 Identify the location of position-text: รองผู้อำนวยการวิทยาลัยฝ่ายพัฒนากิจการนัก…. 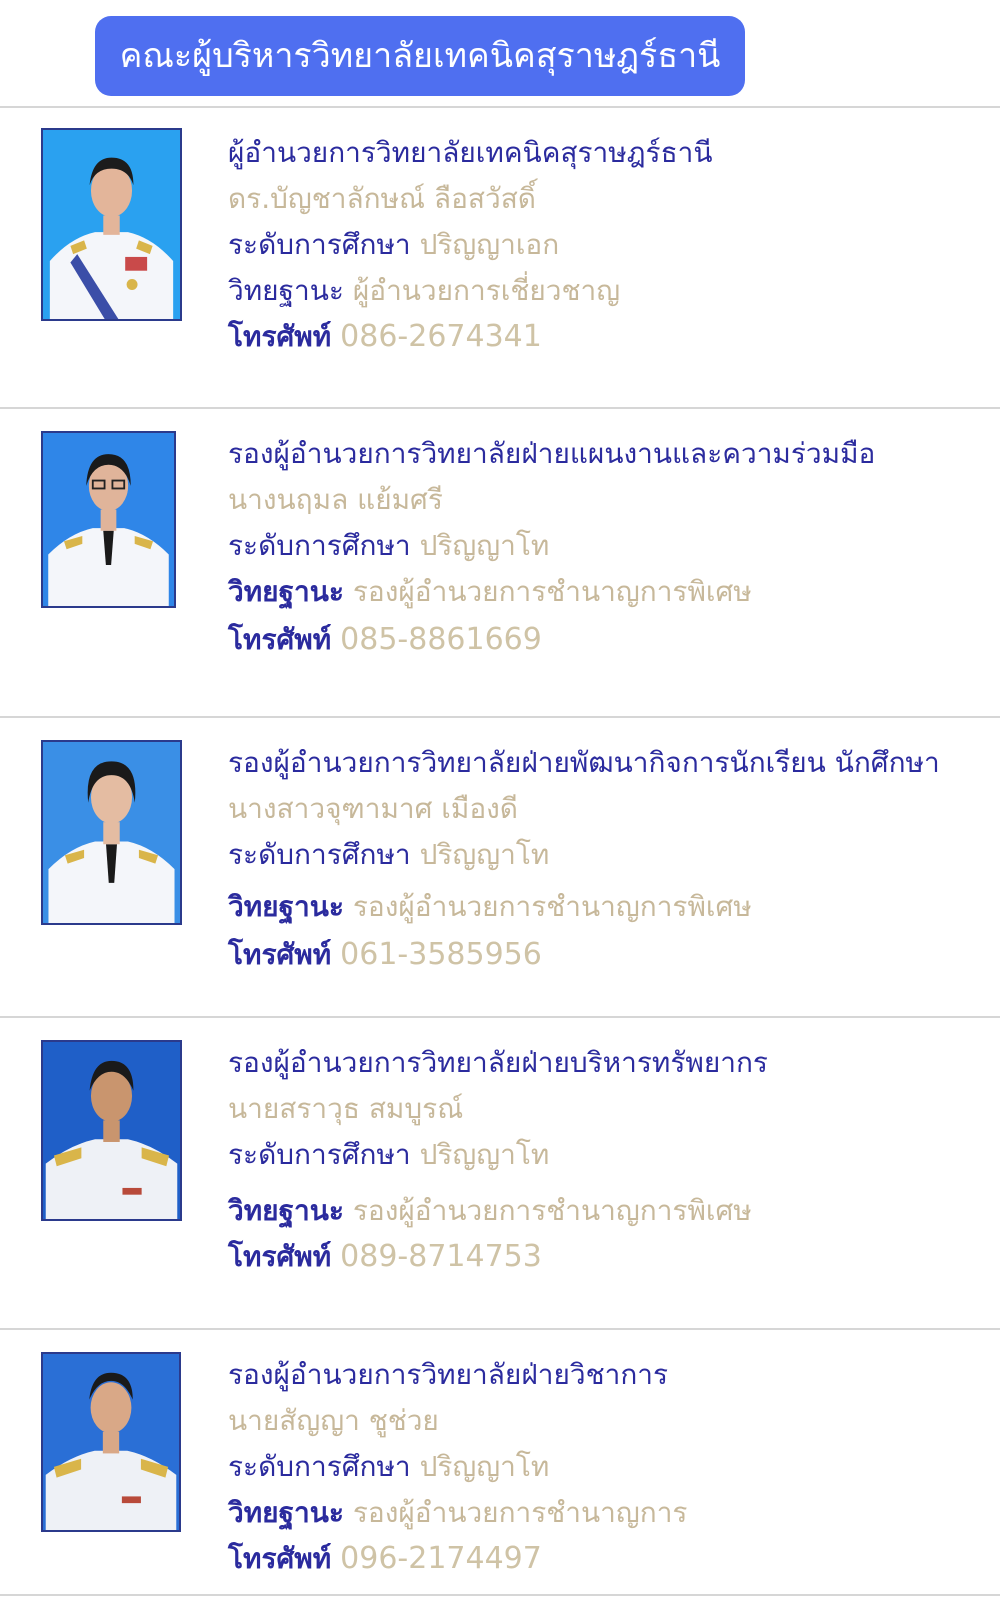
(584, 762).